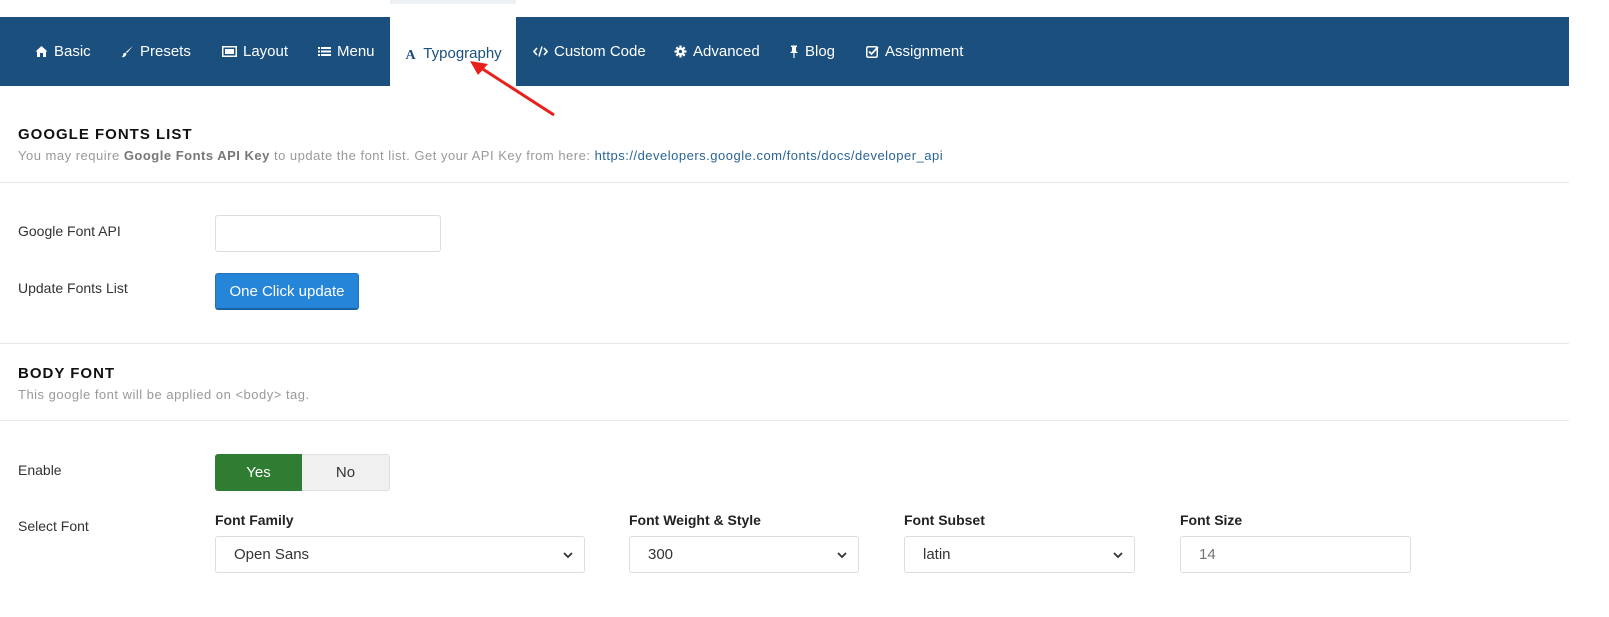 This screenshot has height=617, width=1609. I want to click on update-fonts-list-label: Update Fonts List, so click(73, 288).